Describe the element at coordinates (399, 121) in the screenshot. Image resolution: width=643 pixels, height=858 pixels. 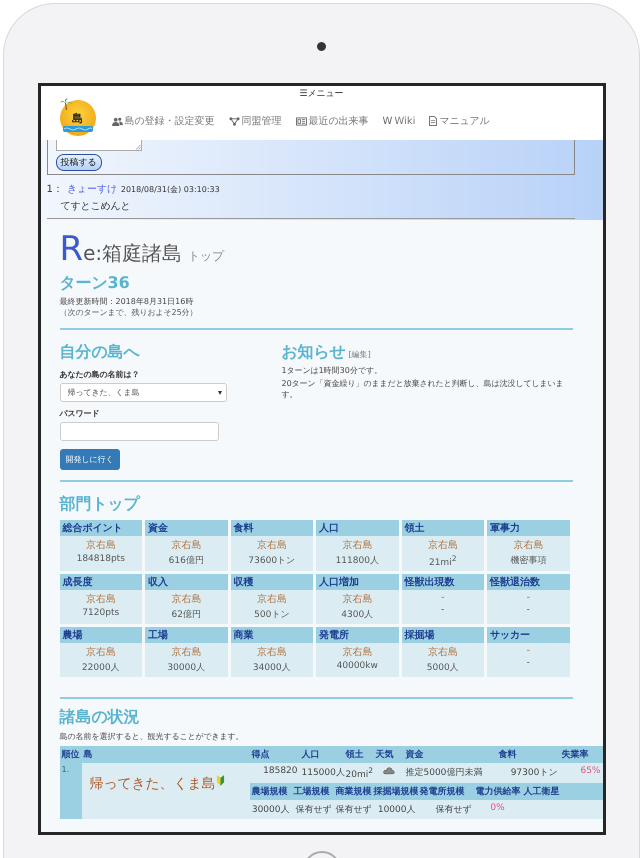
I see `nav-link: W Wiki` at that location.